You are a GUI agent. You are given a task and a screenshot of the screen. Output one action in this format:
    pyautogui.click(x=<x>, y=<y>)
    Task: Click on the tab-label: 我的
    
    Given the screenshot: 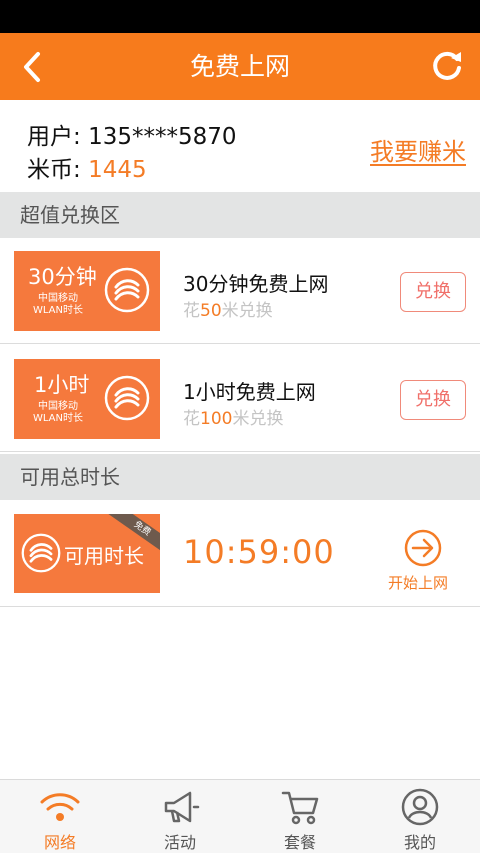 What is the action you would take?
    pyautogui.click(x=419, y=842)
    